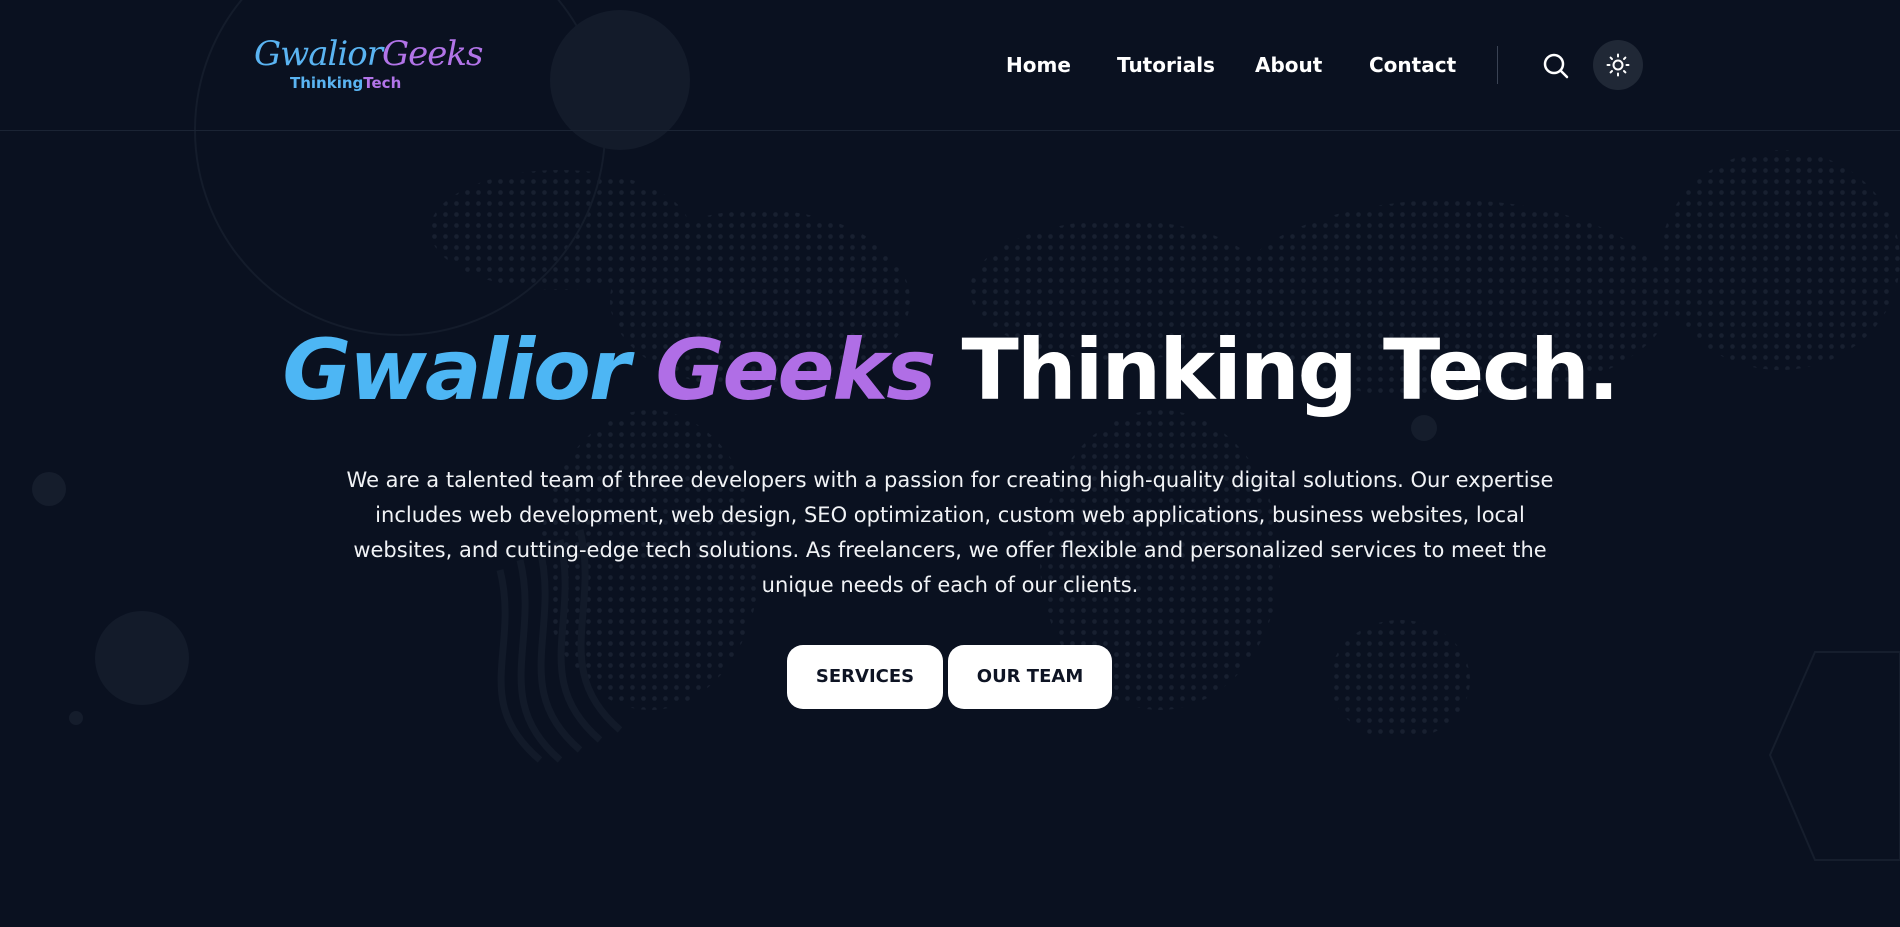 This screenshot has width=1900, height=927. Describe the element at coordinates (1038, 65) in the screenshot. I see `nav-home: Home` at that location.